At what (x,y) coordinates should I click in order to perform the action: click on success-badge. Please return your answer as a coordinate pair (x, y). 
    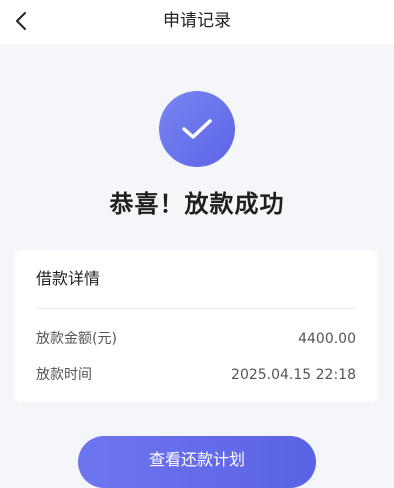
    Looking at the image, I should click on (197, 129).